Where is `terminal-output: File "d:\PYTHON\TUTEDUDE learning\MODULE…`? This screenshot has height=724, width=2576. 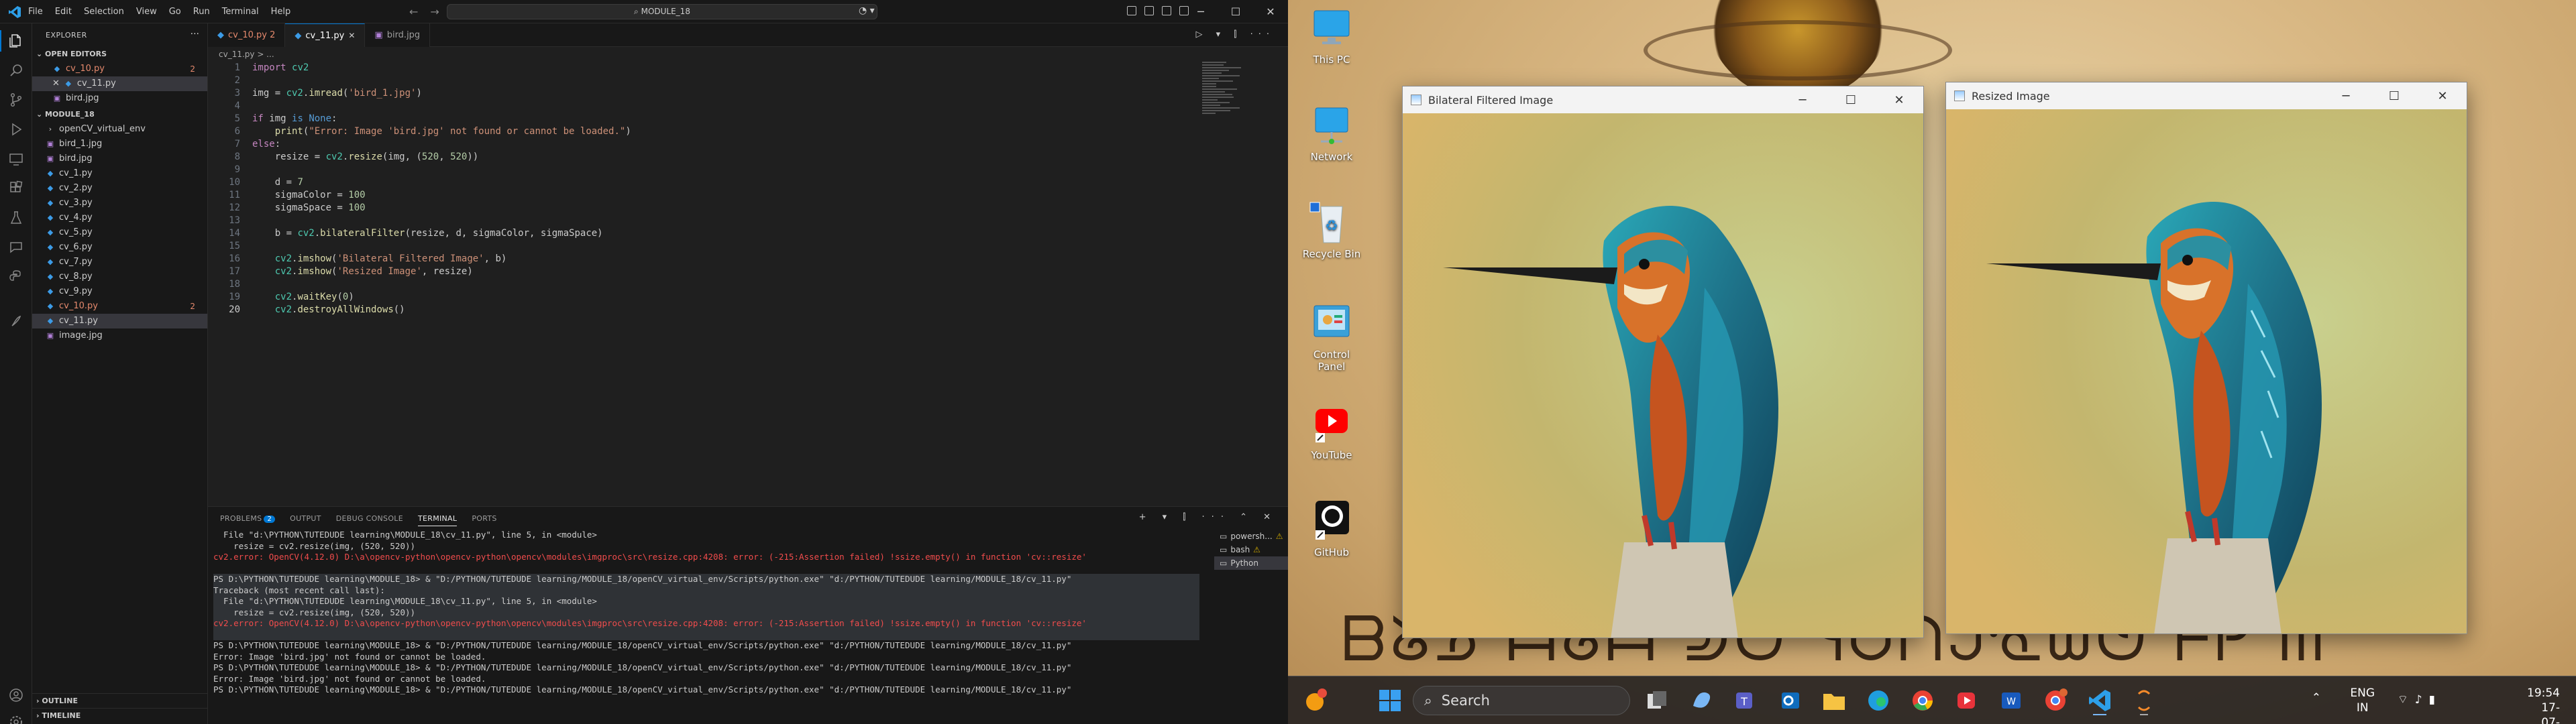
terminal-output: File "d:\PYTHON\TUTEDUDE learning\MODULE… is located at coordinates (706, 618).